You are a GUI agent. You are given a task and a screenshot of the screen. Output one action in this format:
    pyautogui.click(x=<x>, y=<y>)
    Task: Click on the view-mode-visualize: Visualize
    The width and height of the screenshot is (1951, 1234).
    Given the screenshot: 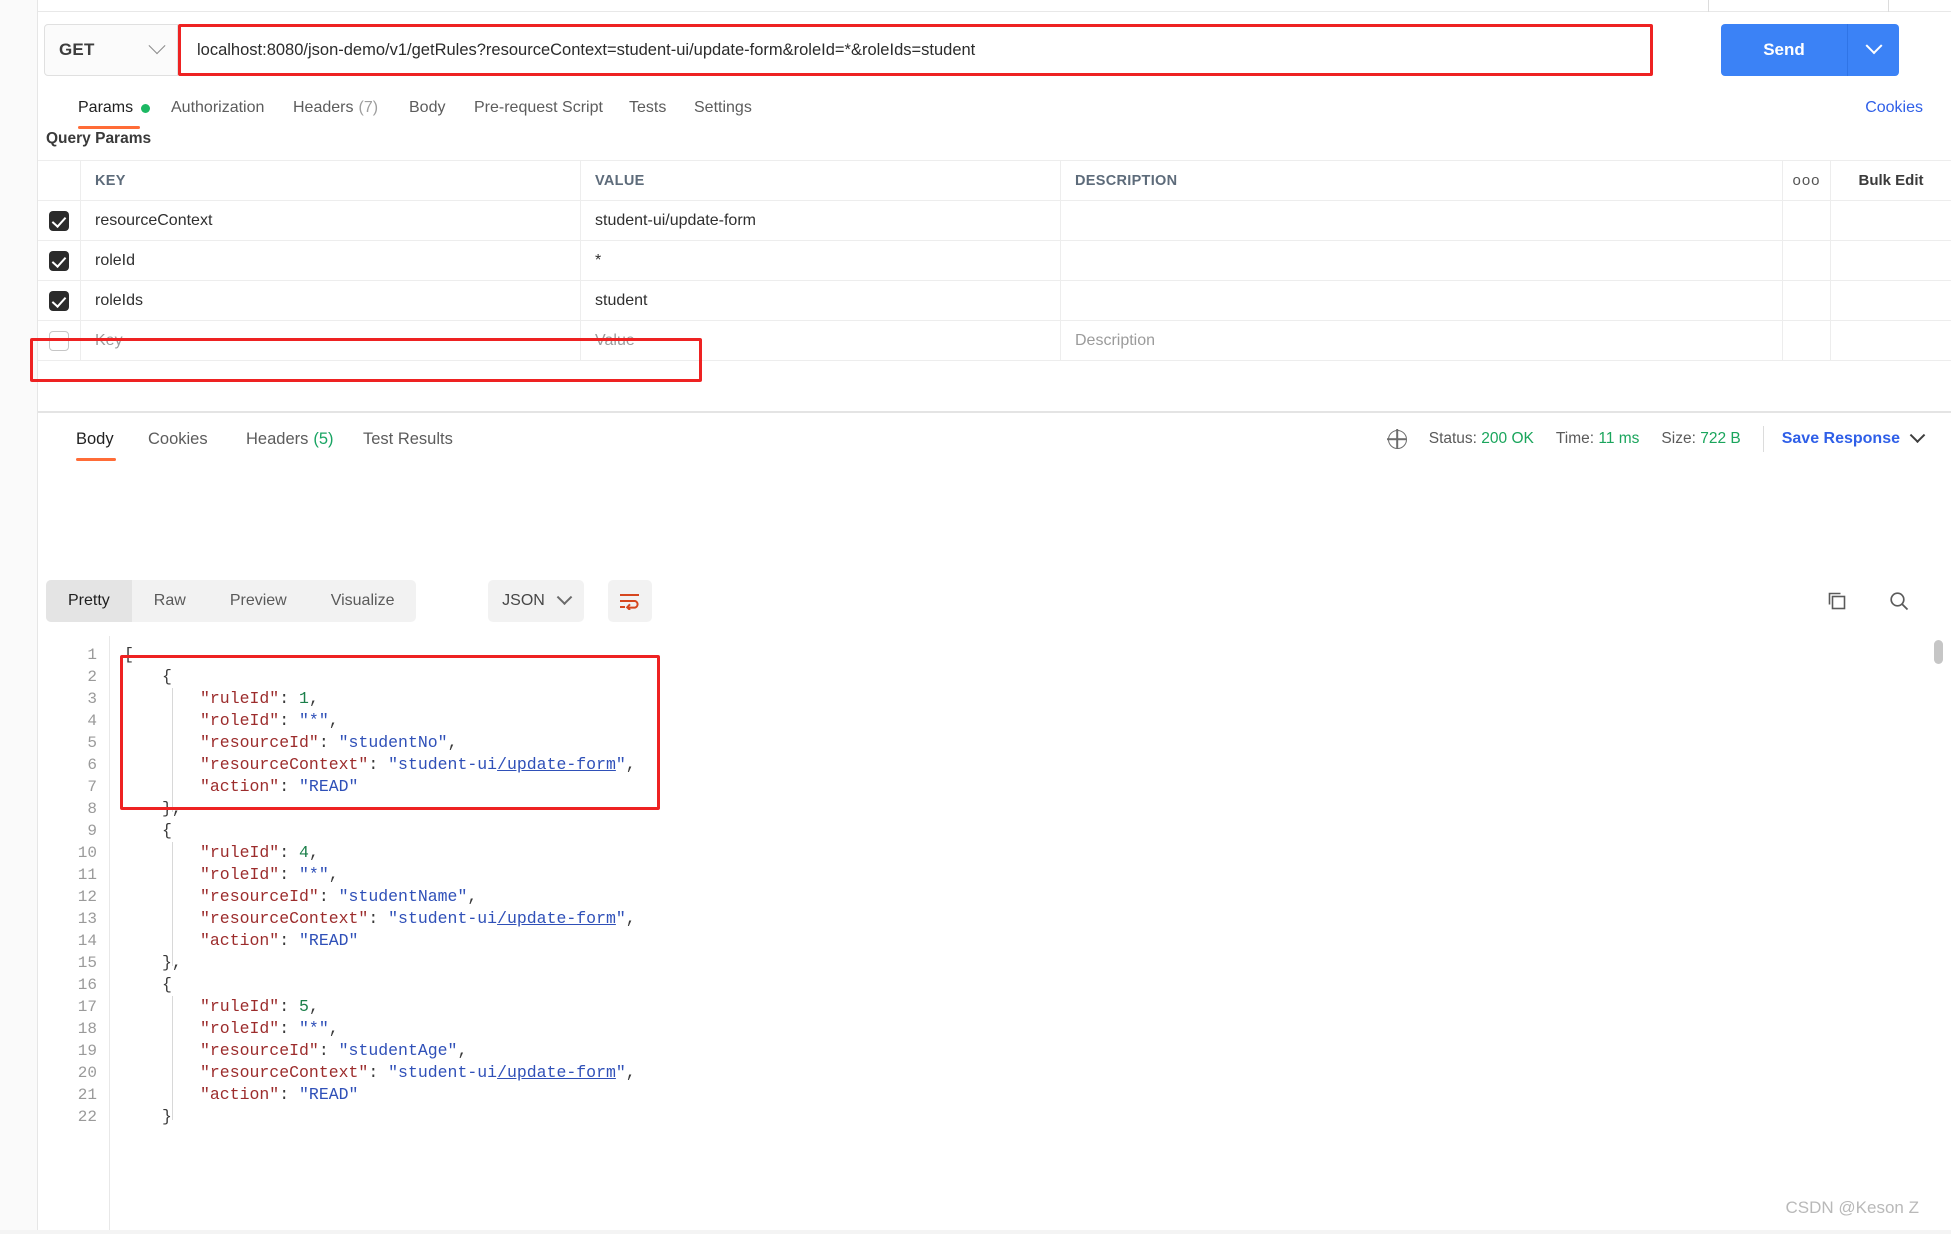 What is the action you would take?
    pyautogui.click(x=363, y=601)
    